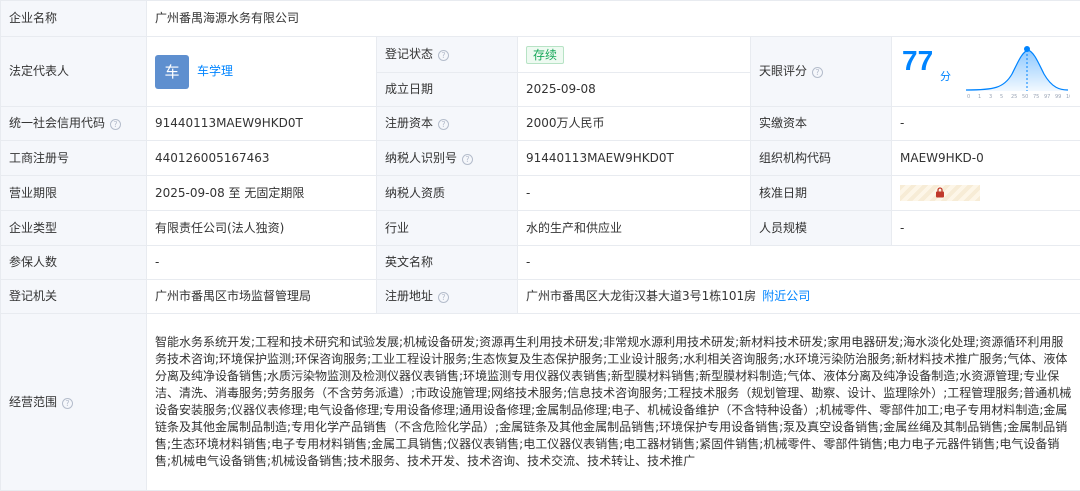  Describe the element at coordinates (447, 262) in the screenshot. I see `label-english-name: 英文名称` at that location.